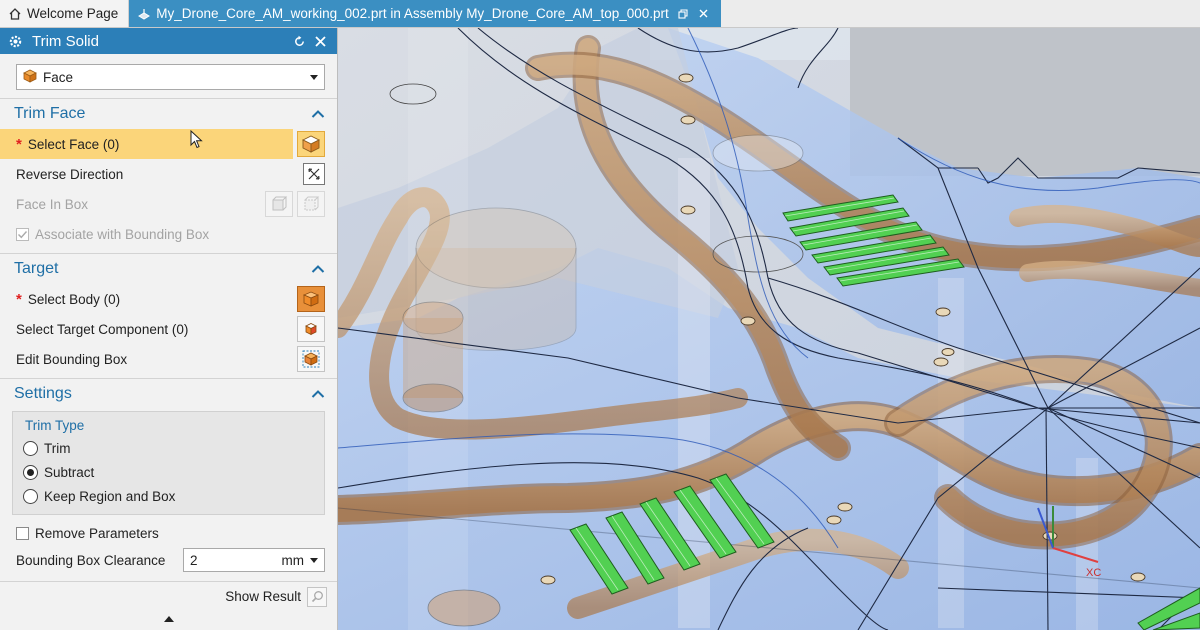 This screenshot has height=630, width=1200. What do you see at coordinates (168, 533) in the screenshot?
I see `remove-parameters-row: Remove Parameters` at bounding box center [168, 533].